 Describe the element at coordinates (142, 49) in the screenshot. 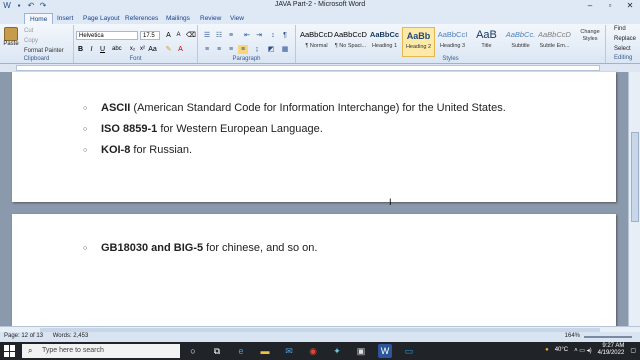

I see `superscript-button: x²` at that location.